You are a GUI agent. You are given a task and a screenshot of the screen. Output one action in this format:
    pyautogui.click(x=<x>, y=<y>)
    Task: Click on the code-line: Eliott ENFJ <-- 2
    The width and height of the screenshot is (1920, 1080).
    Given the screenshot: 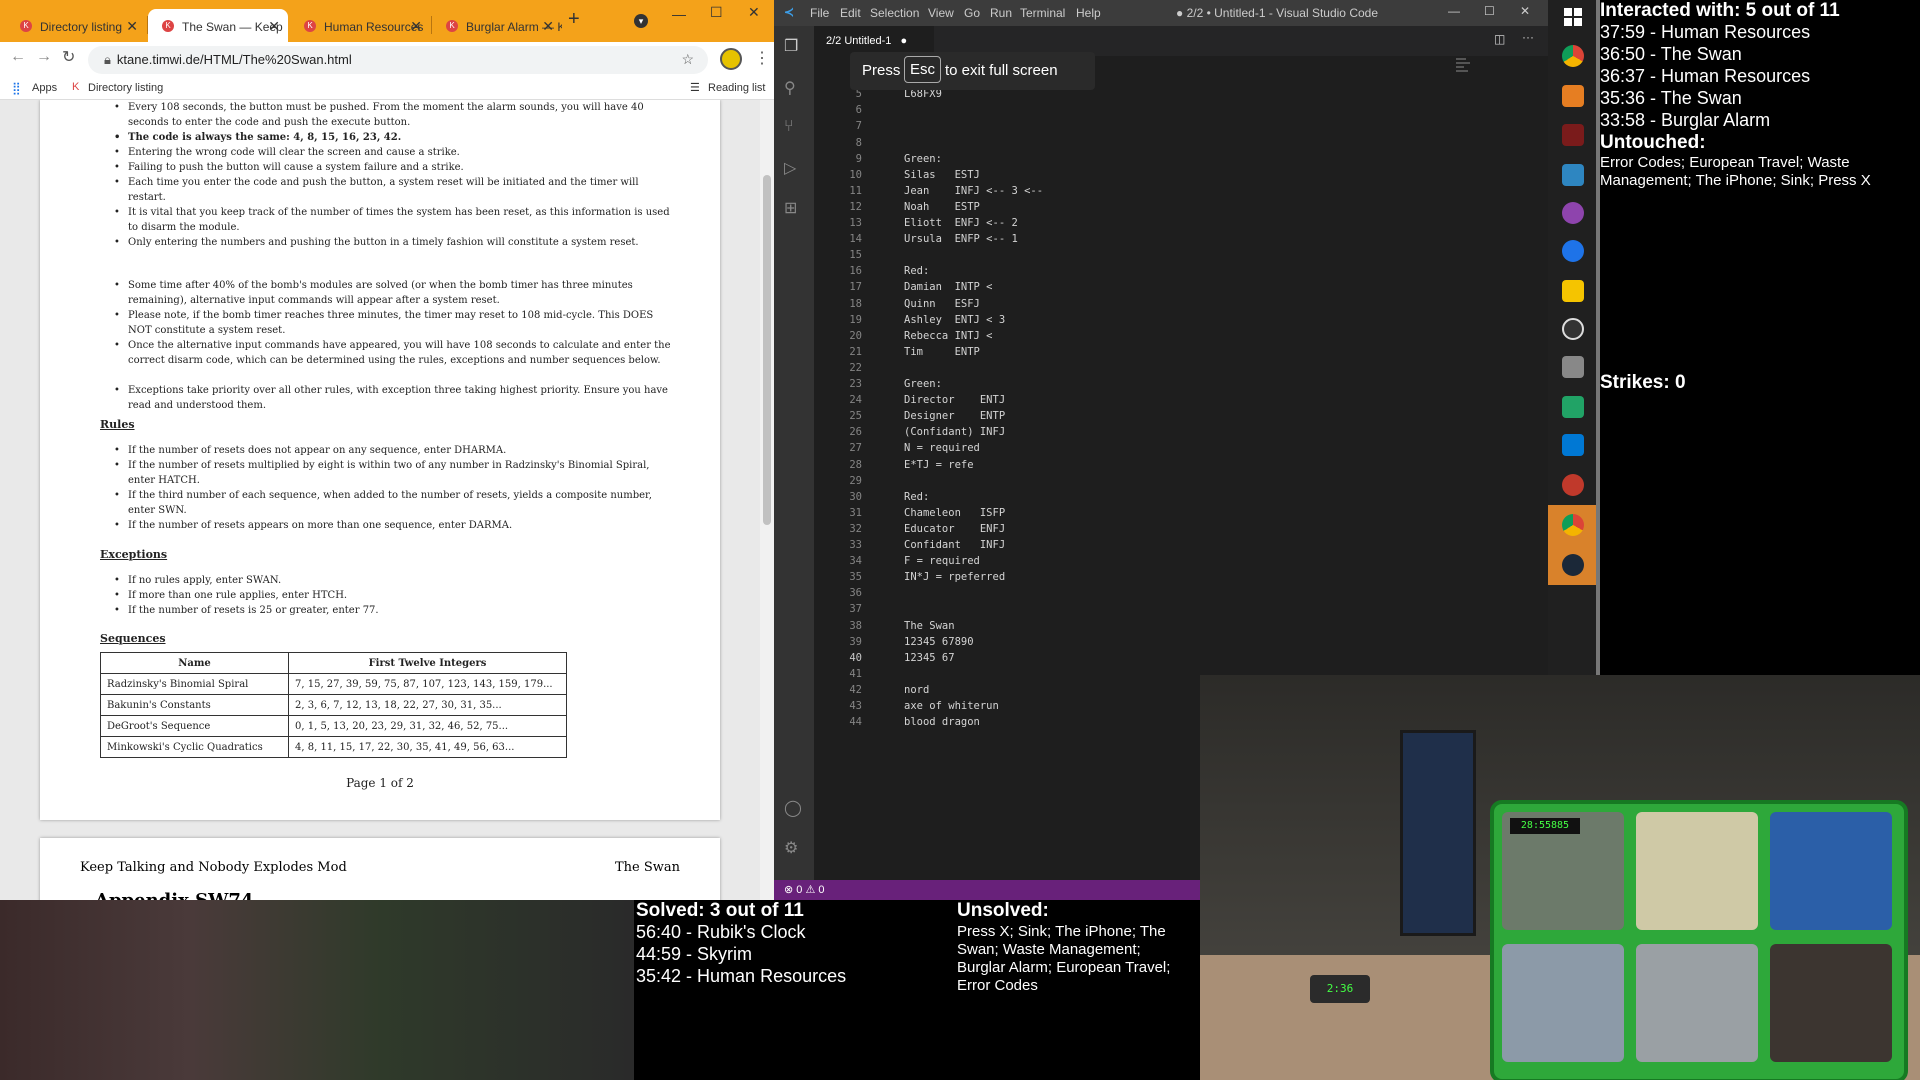 What is the action you would take?
    pyautogui.click(x=961, y=223)
    